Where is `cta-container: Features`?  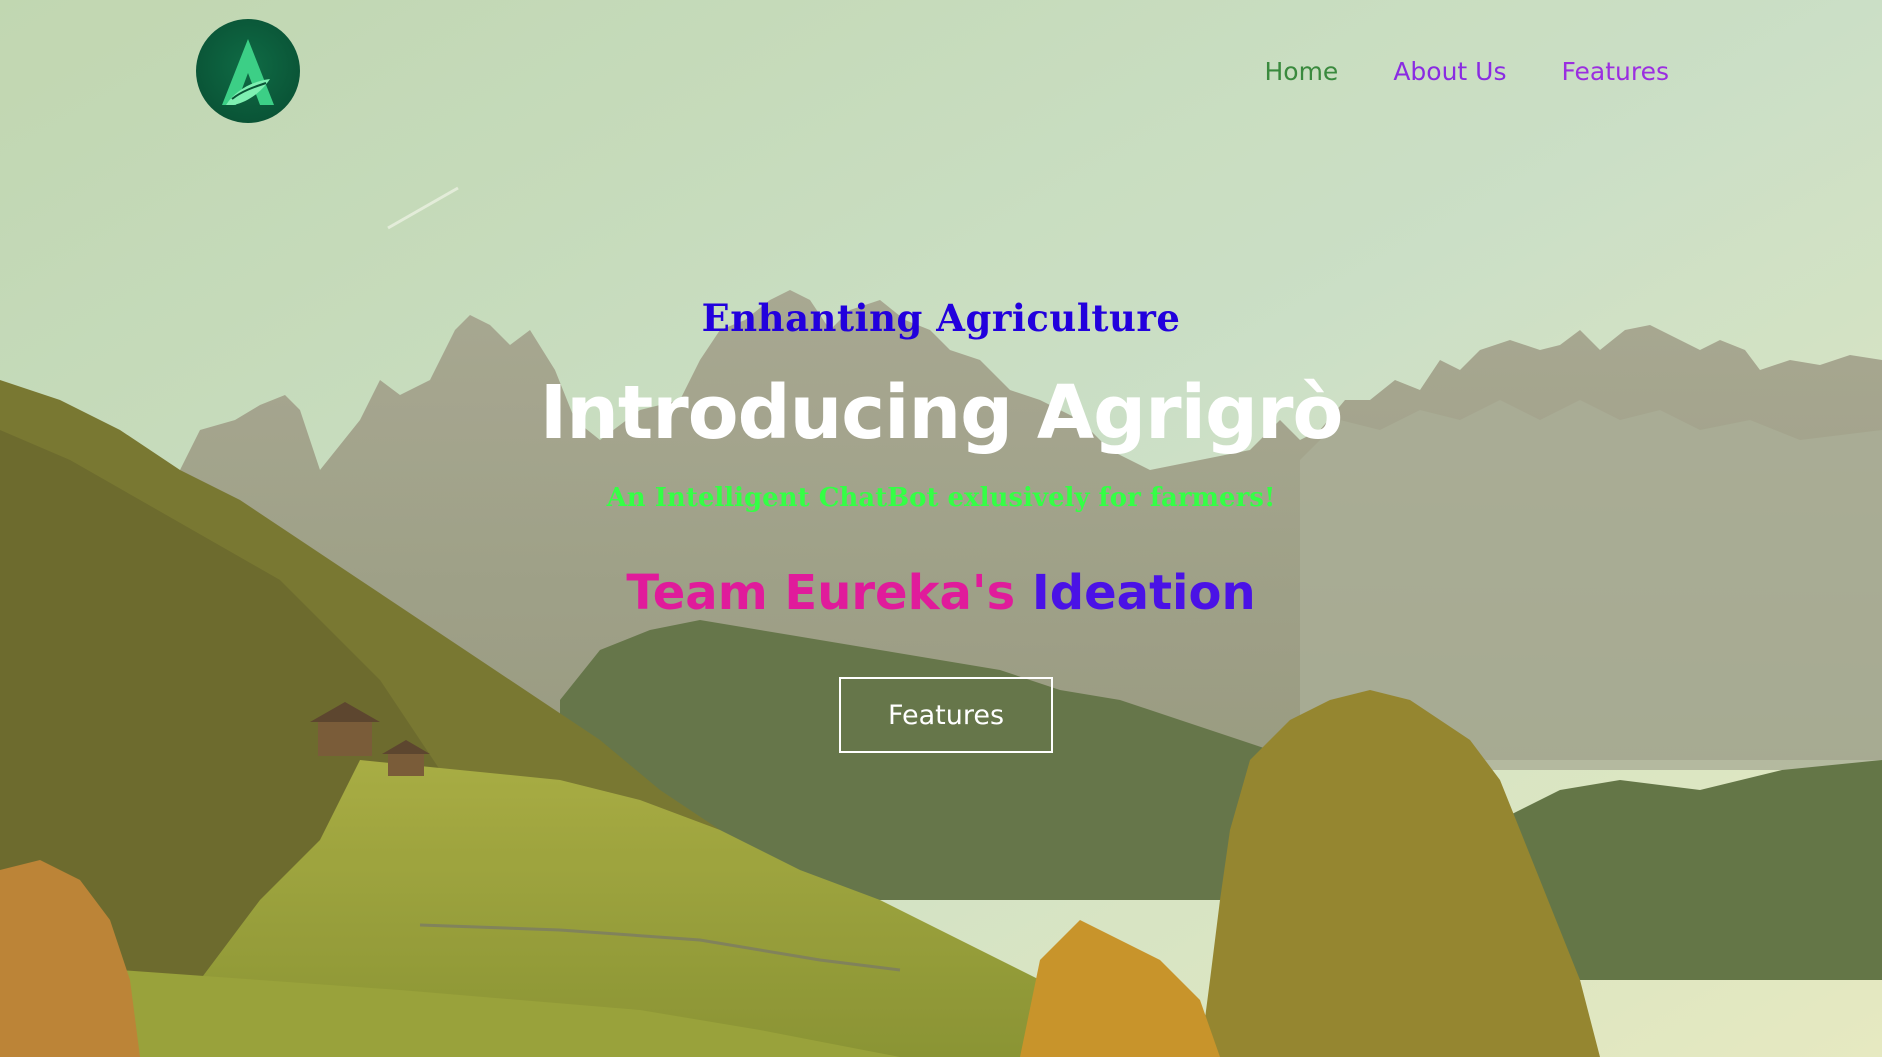 cta-container: Features is located at coordinates (946, 715).